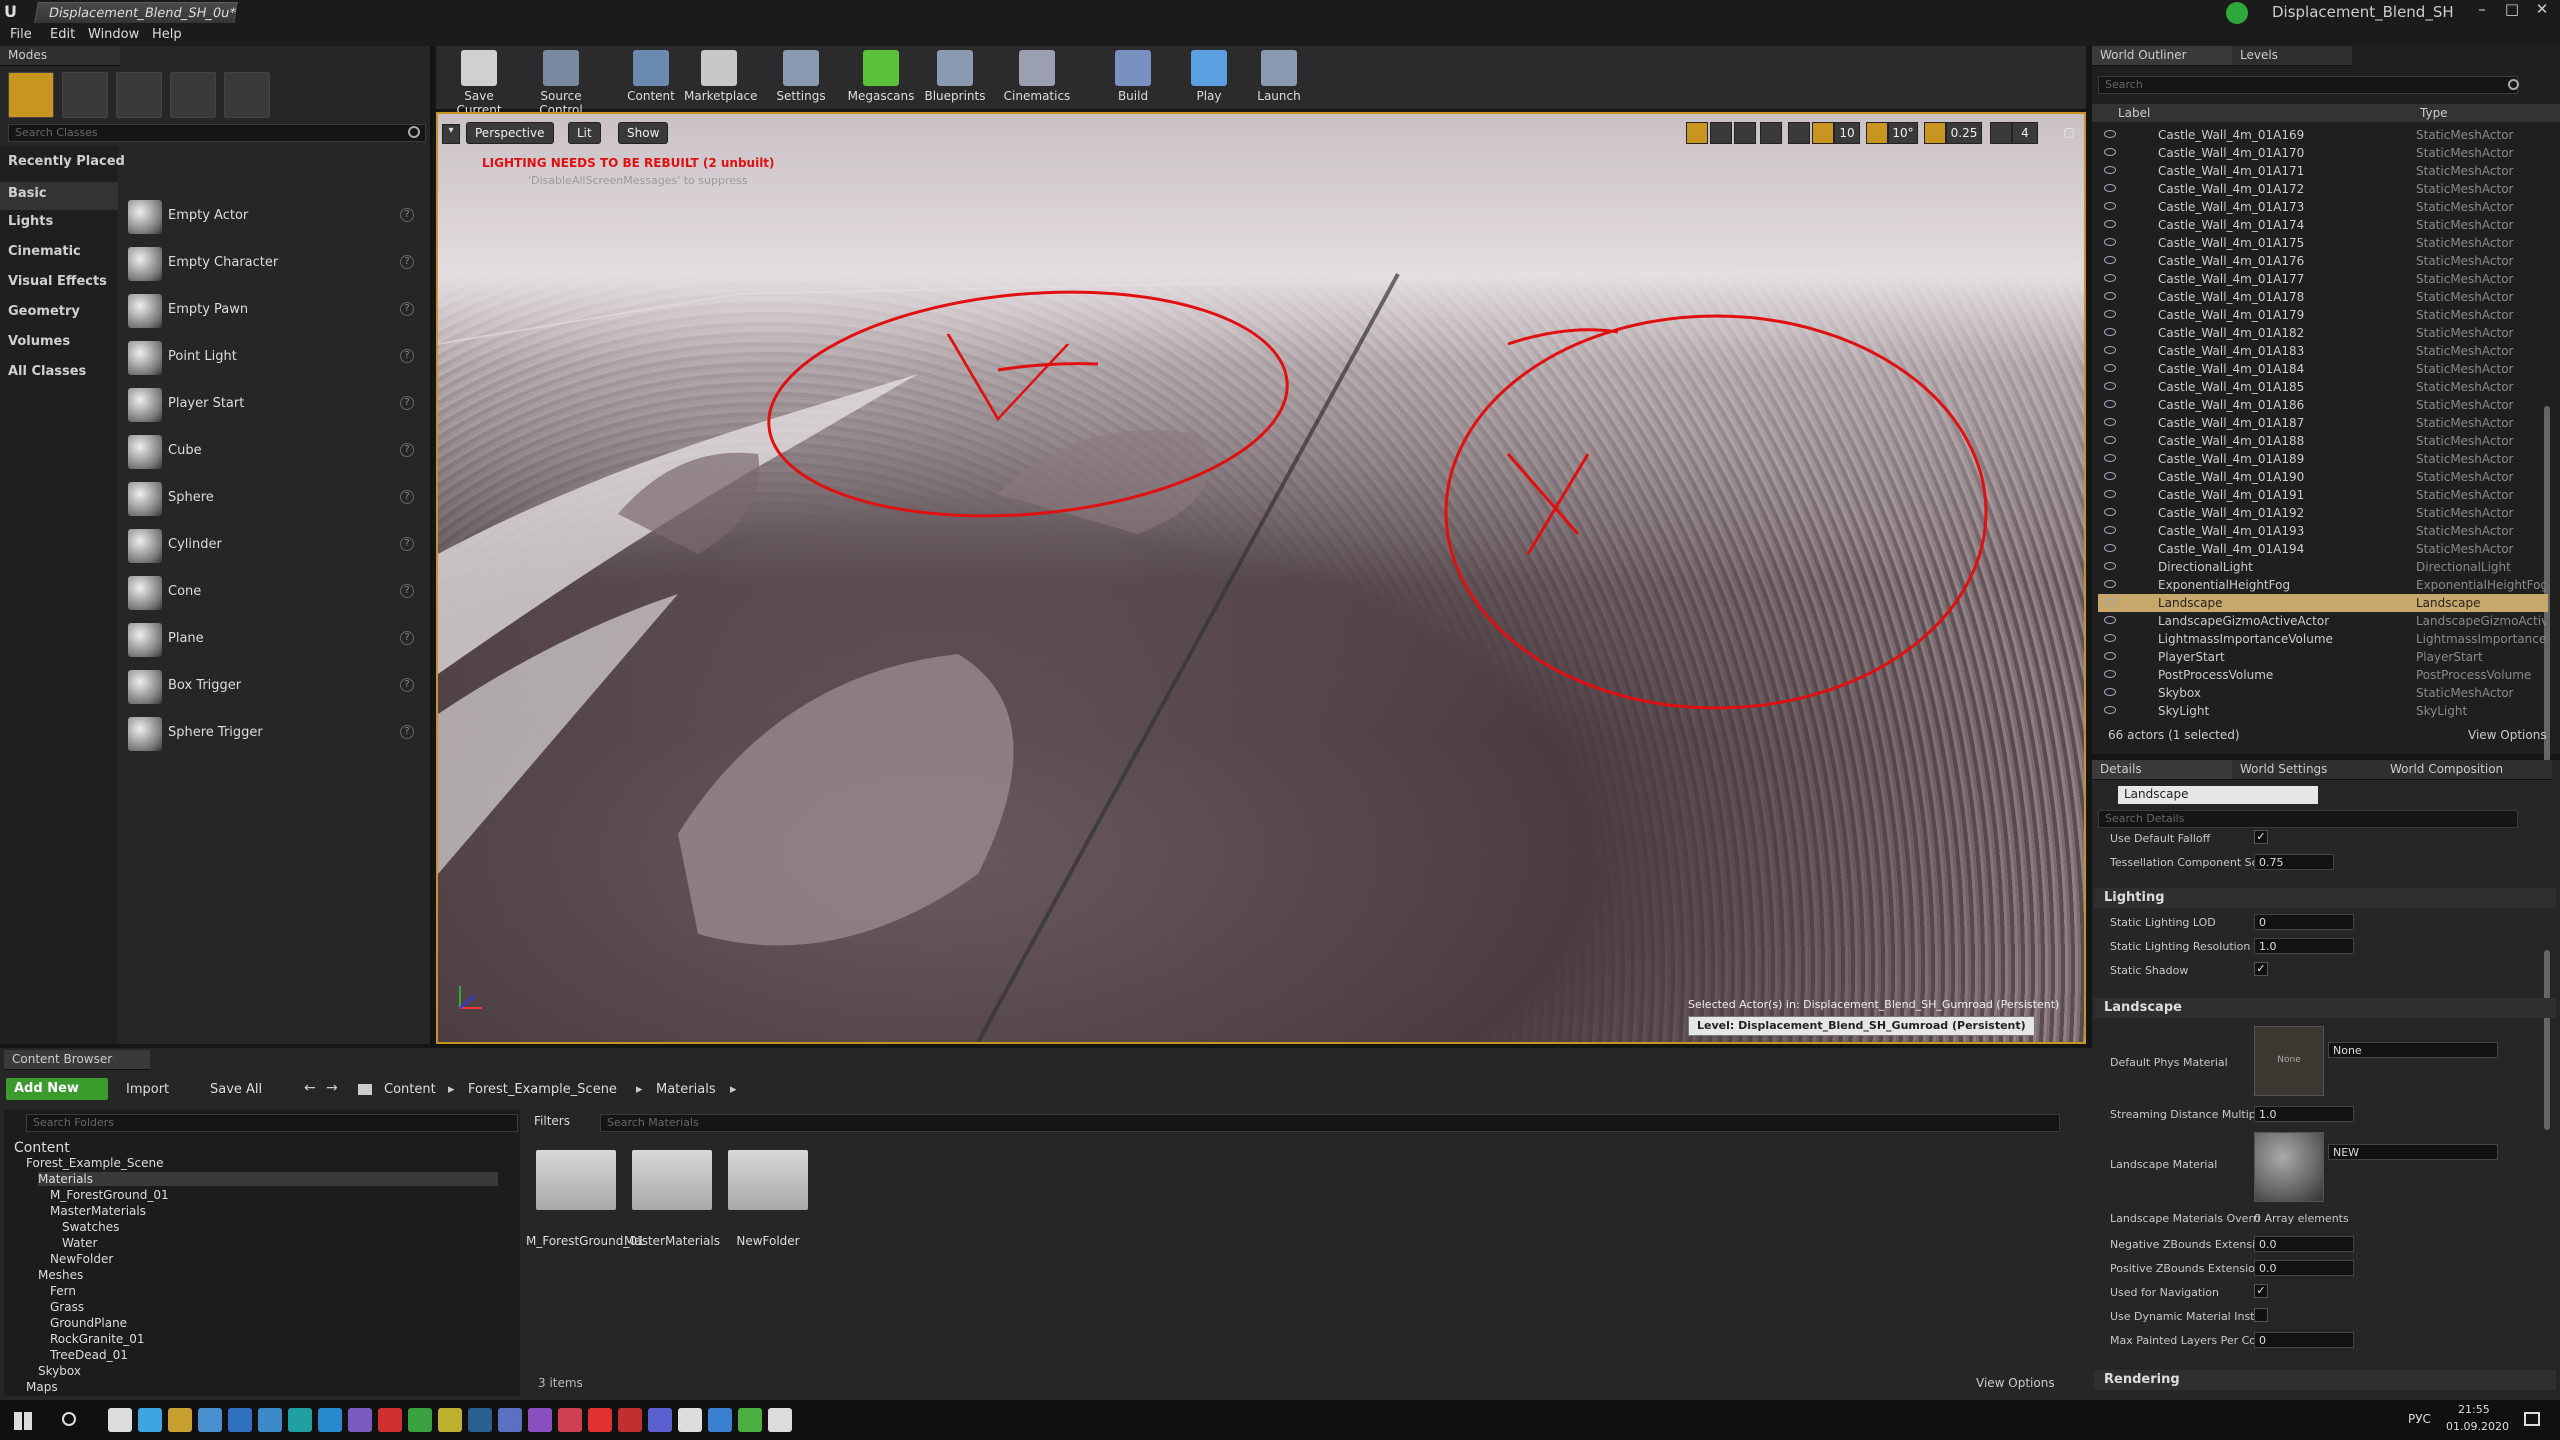 The image size is (2560, 1440). What do you see at coordinates (268, 1179) in the screenshot?
I see `folder-tree-item: Materials` at bounding box center [268, 1179].